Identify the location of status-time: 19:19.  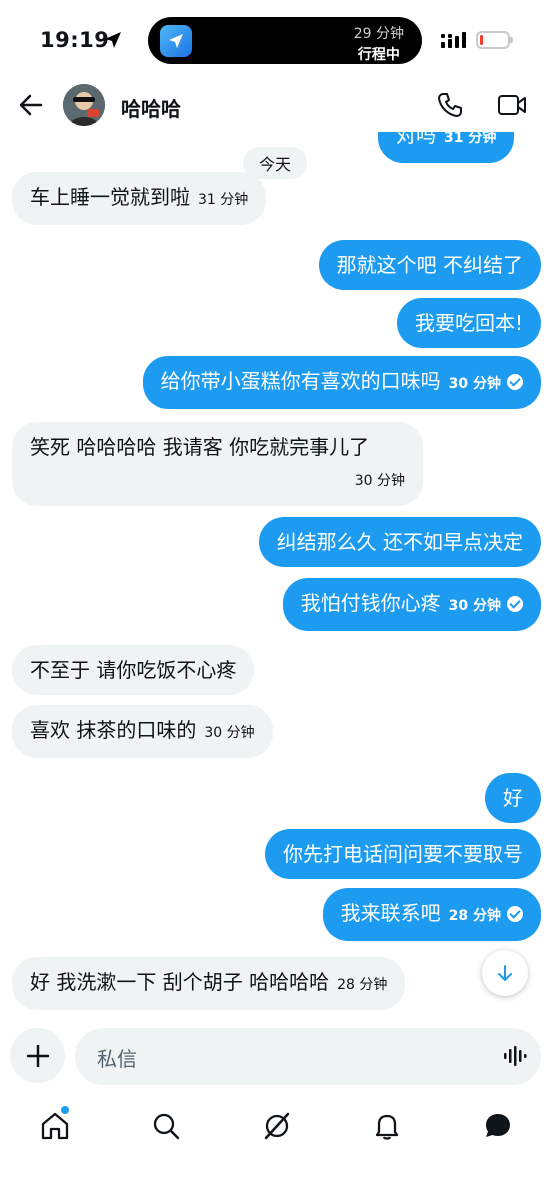
(75, 40).